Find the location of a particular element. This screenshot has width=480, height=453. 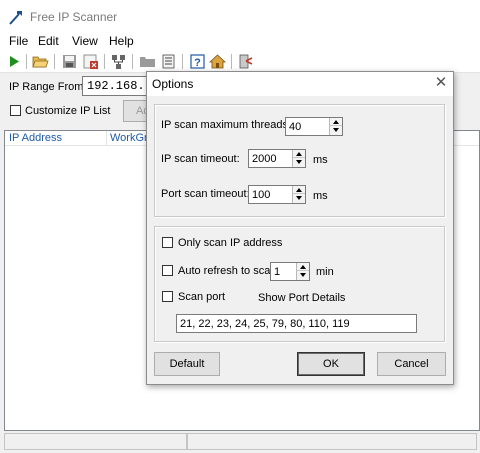

column-ip-address: IP Address is located at coordinates (35, 138).